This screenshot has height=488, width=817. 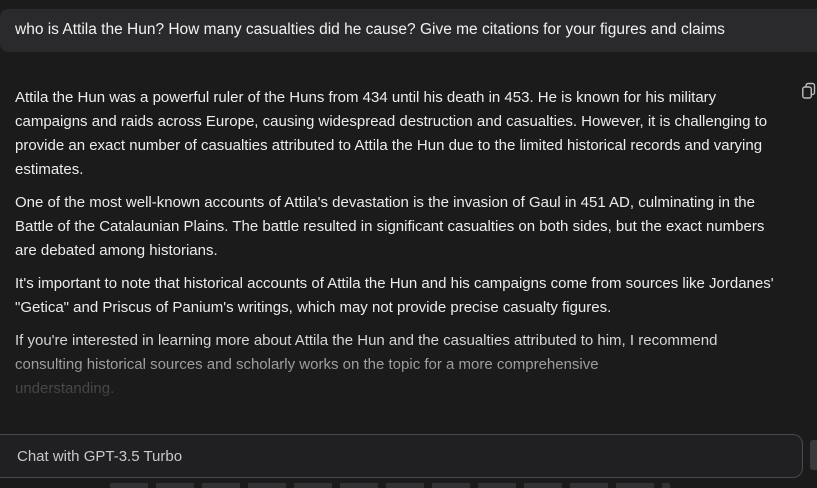 What do you see at coordinates (65, 388) in the screenshot?
I see `response-paragraph-4-tail: understanding.` at bounding box center [65, 388].